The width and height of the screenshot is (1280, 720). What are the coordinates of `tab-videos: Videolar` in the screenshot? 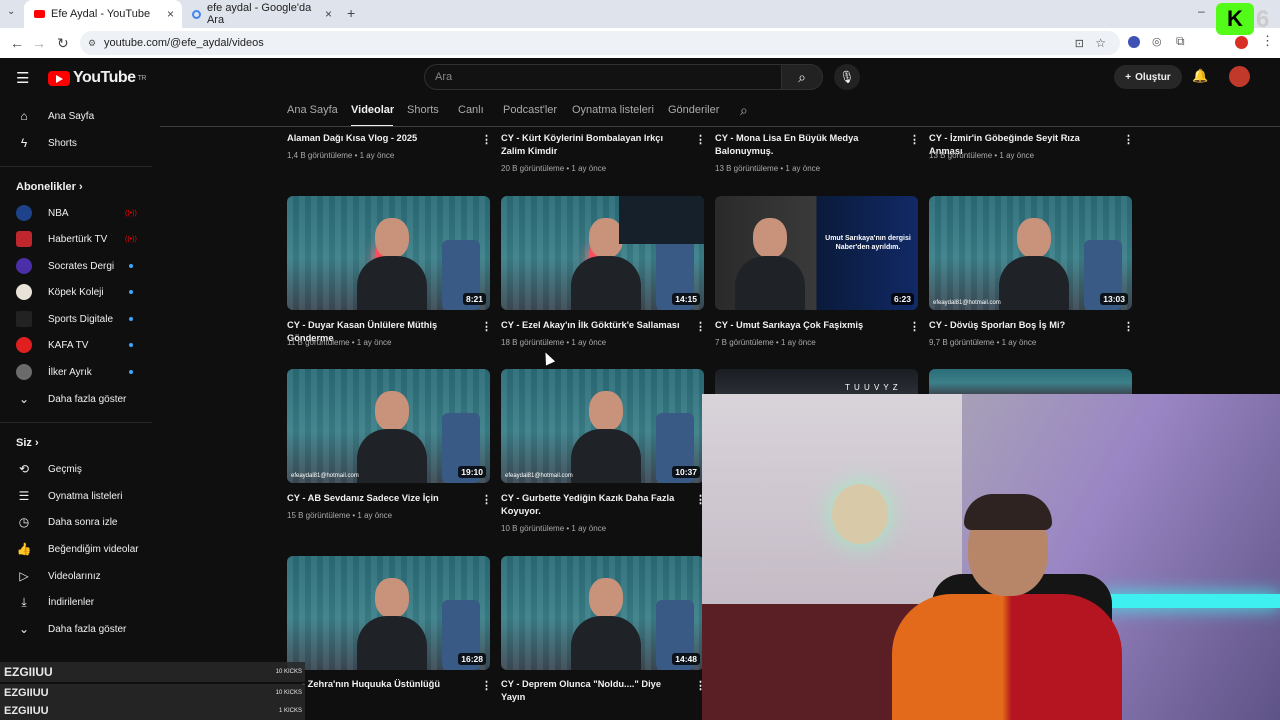 It's located at (372, 110).